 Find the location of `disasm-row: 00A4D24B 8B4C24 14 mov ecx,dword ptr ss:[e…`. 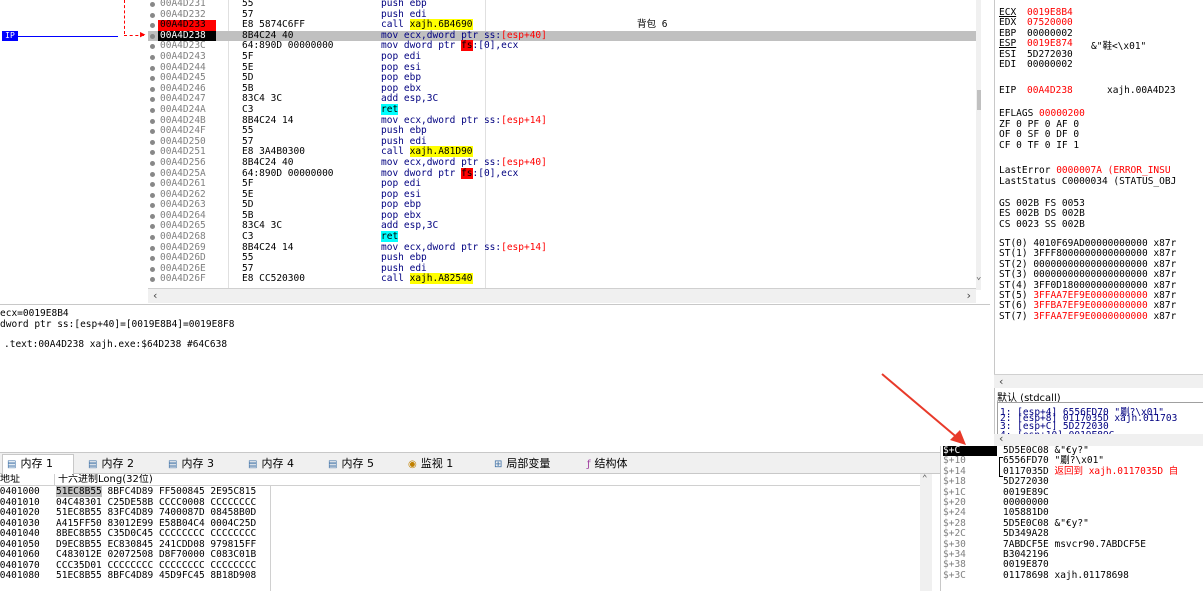

disasm-row: 00A4D24B 8B4C24 14 mov ecx,dword ptr ss:[e… is located at coordinates (564, 121).